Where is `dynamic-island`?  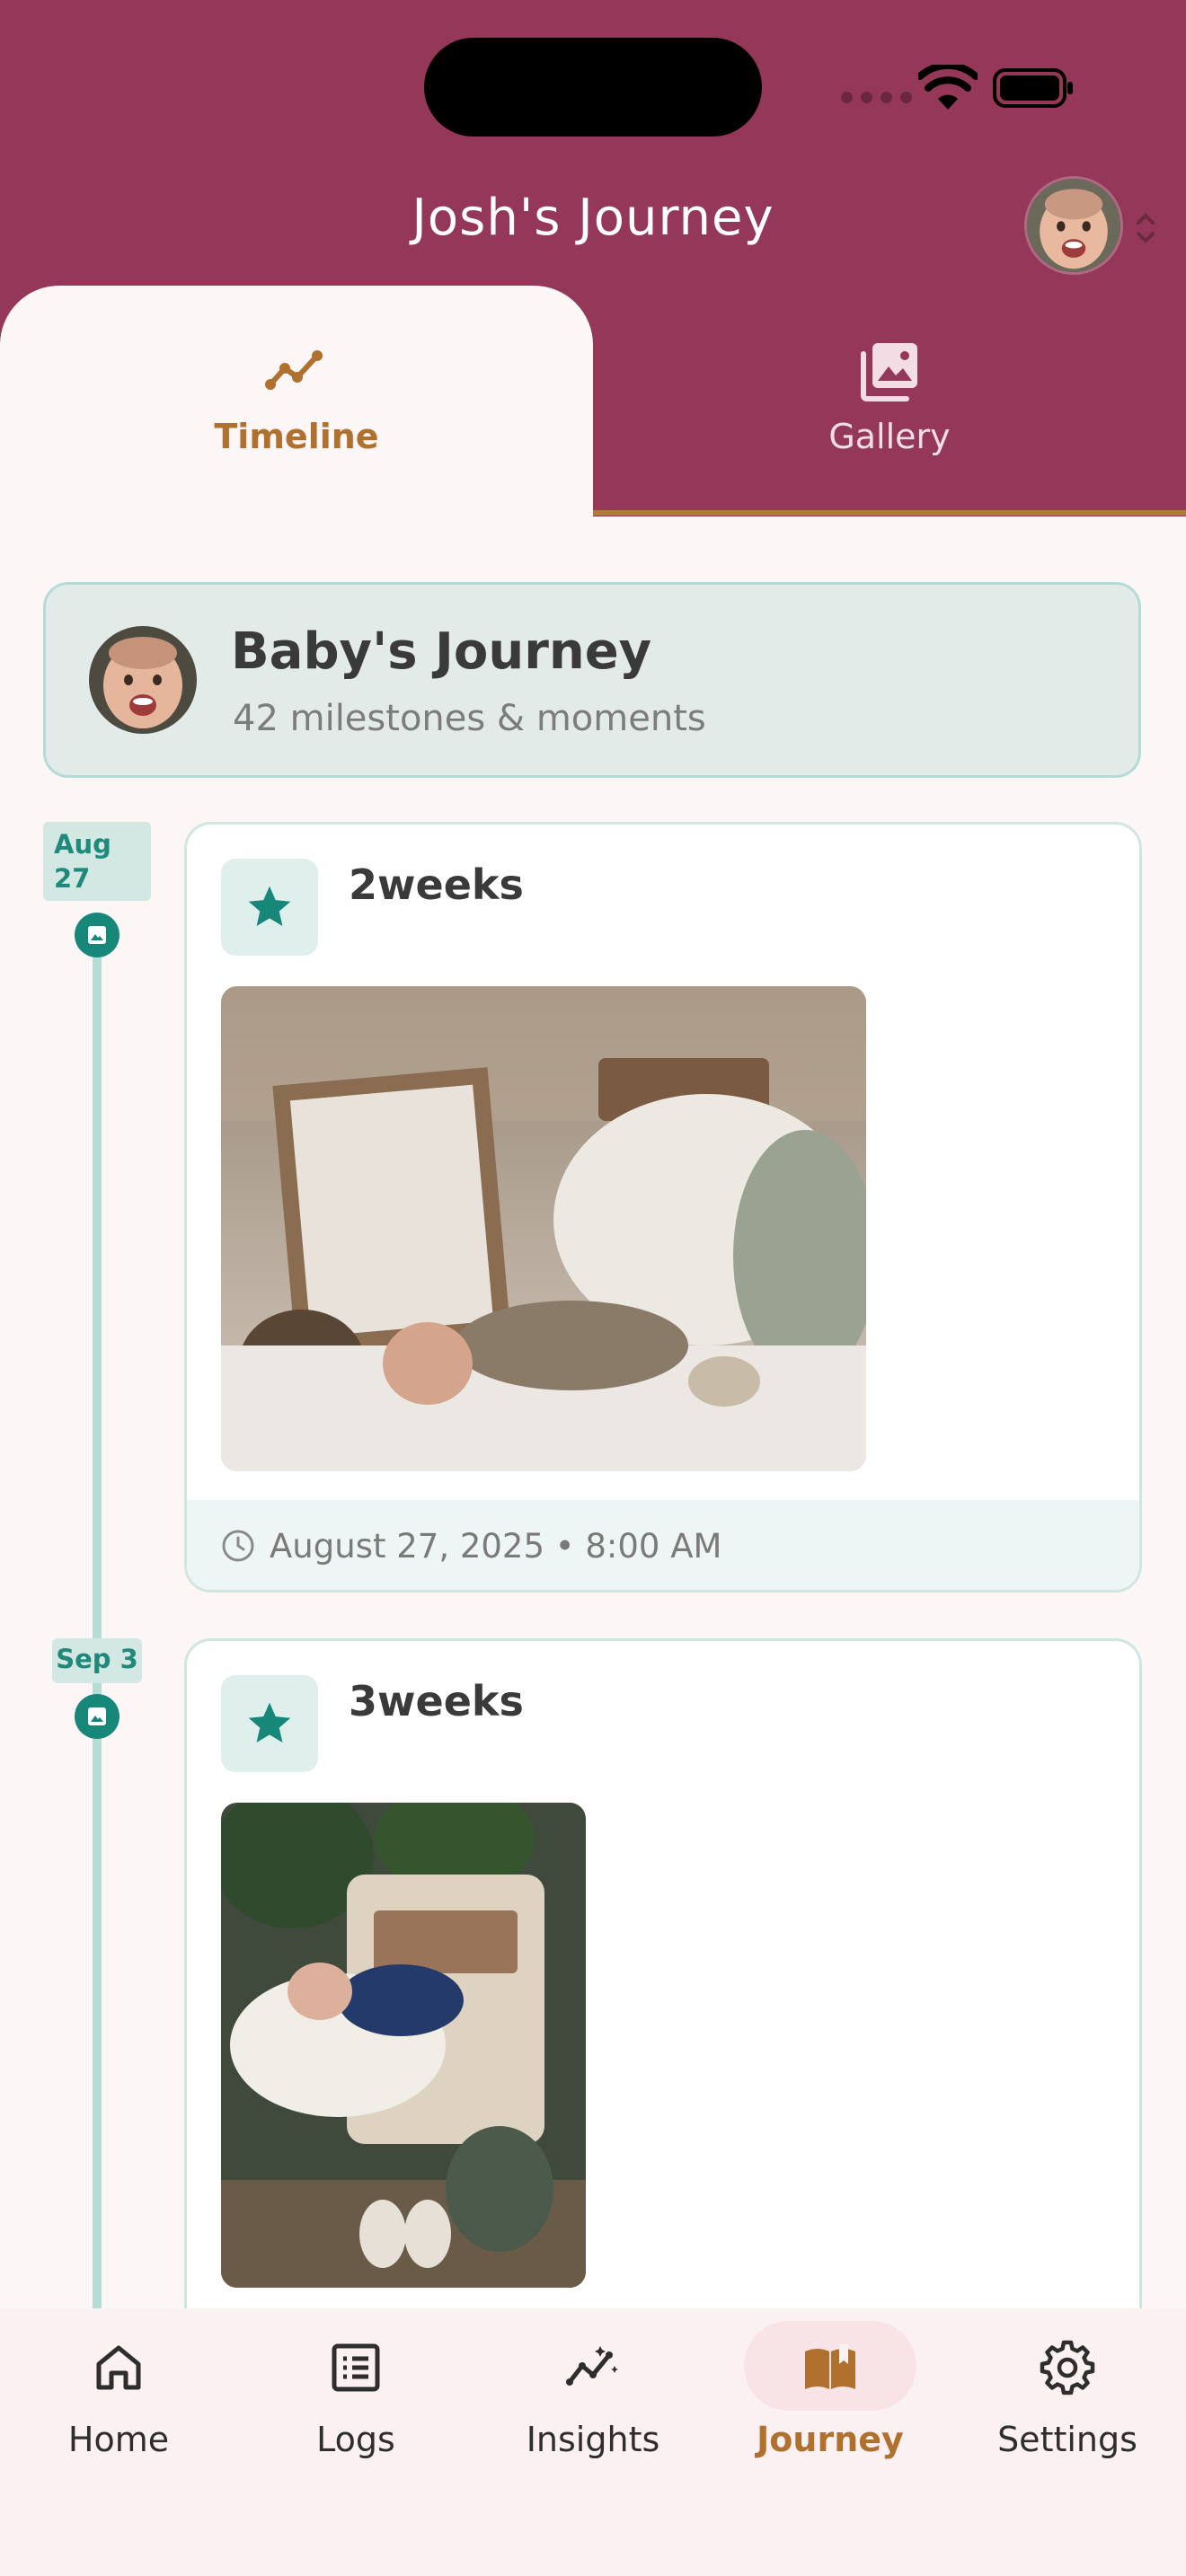 dynamic-island is located at coordinates (593, 87).